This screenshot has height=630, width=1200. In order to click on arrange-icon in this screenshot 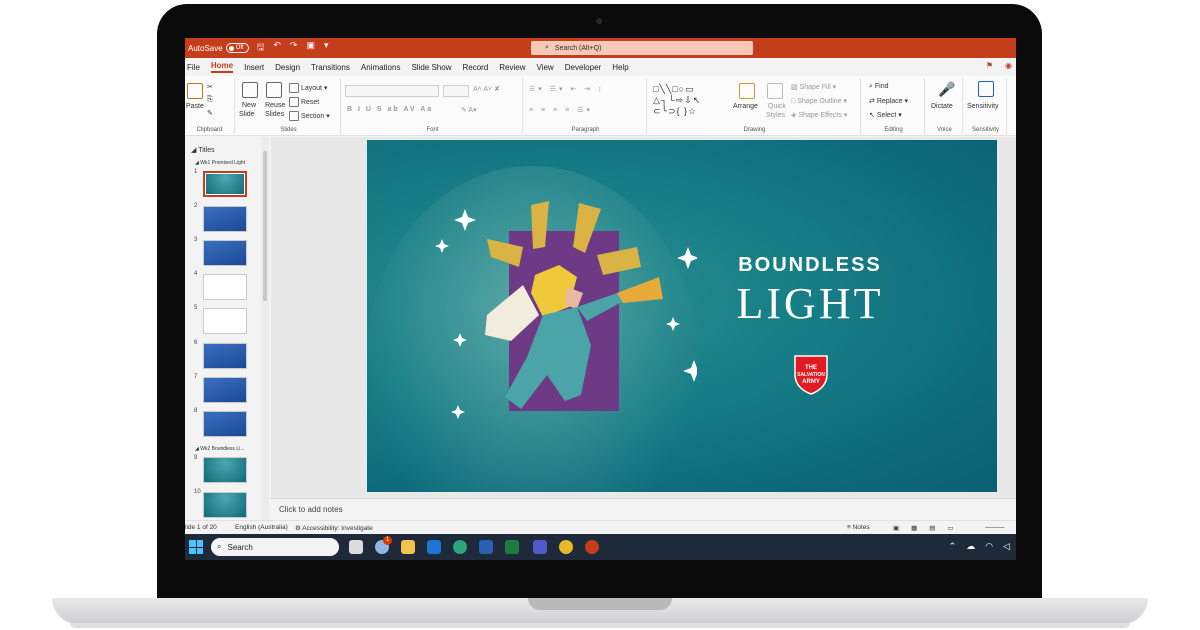, I will do `click(747, 91)`.